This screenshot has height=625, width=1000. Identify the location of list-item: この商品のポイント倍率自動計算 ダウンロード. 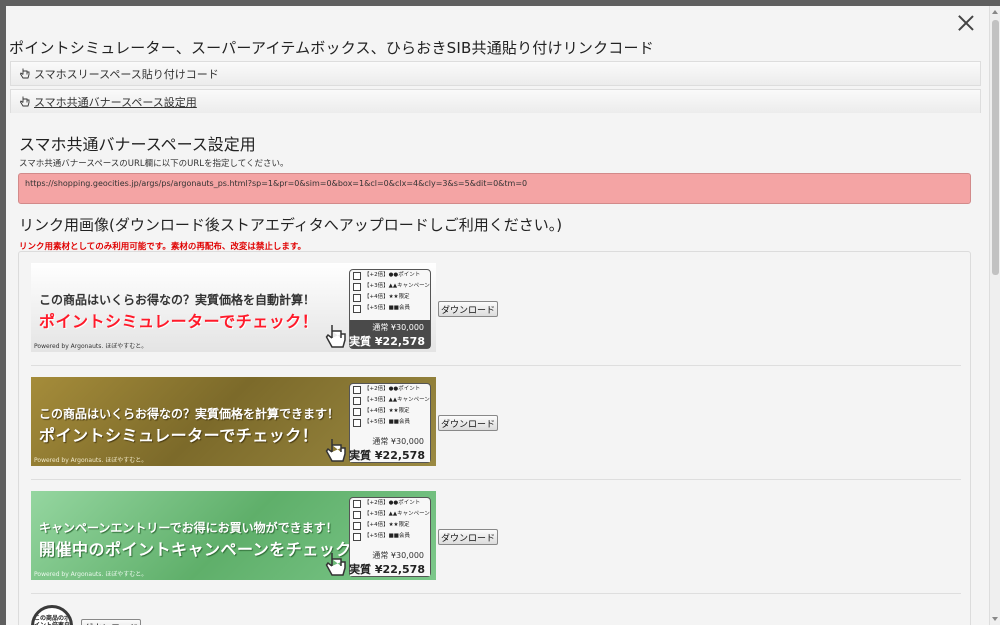
(496, 615).